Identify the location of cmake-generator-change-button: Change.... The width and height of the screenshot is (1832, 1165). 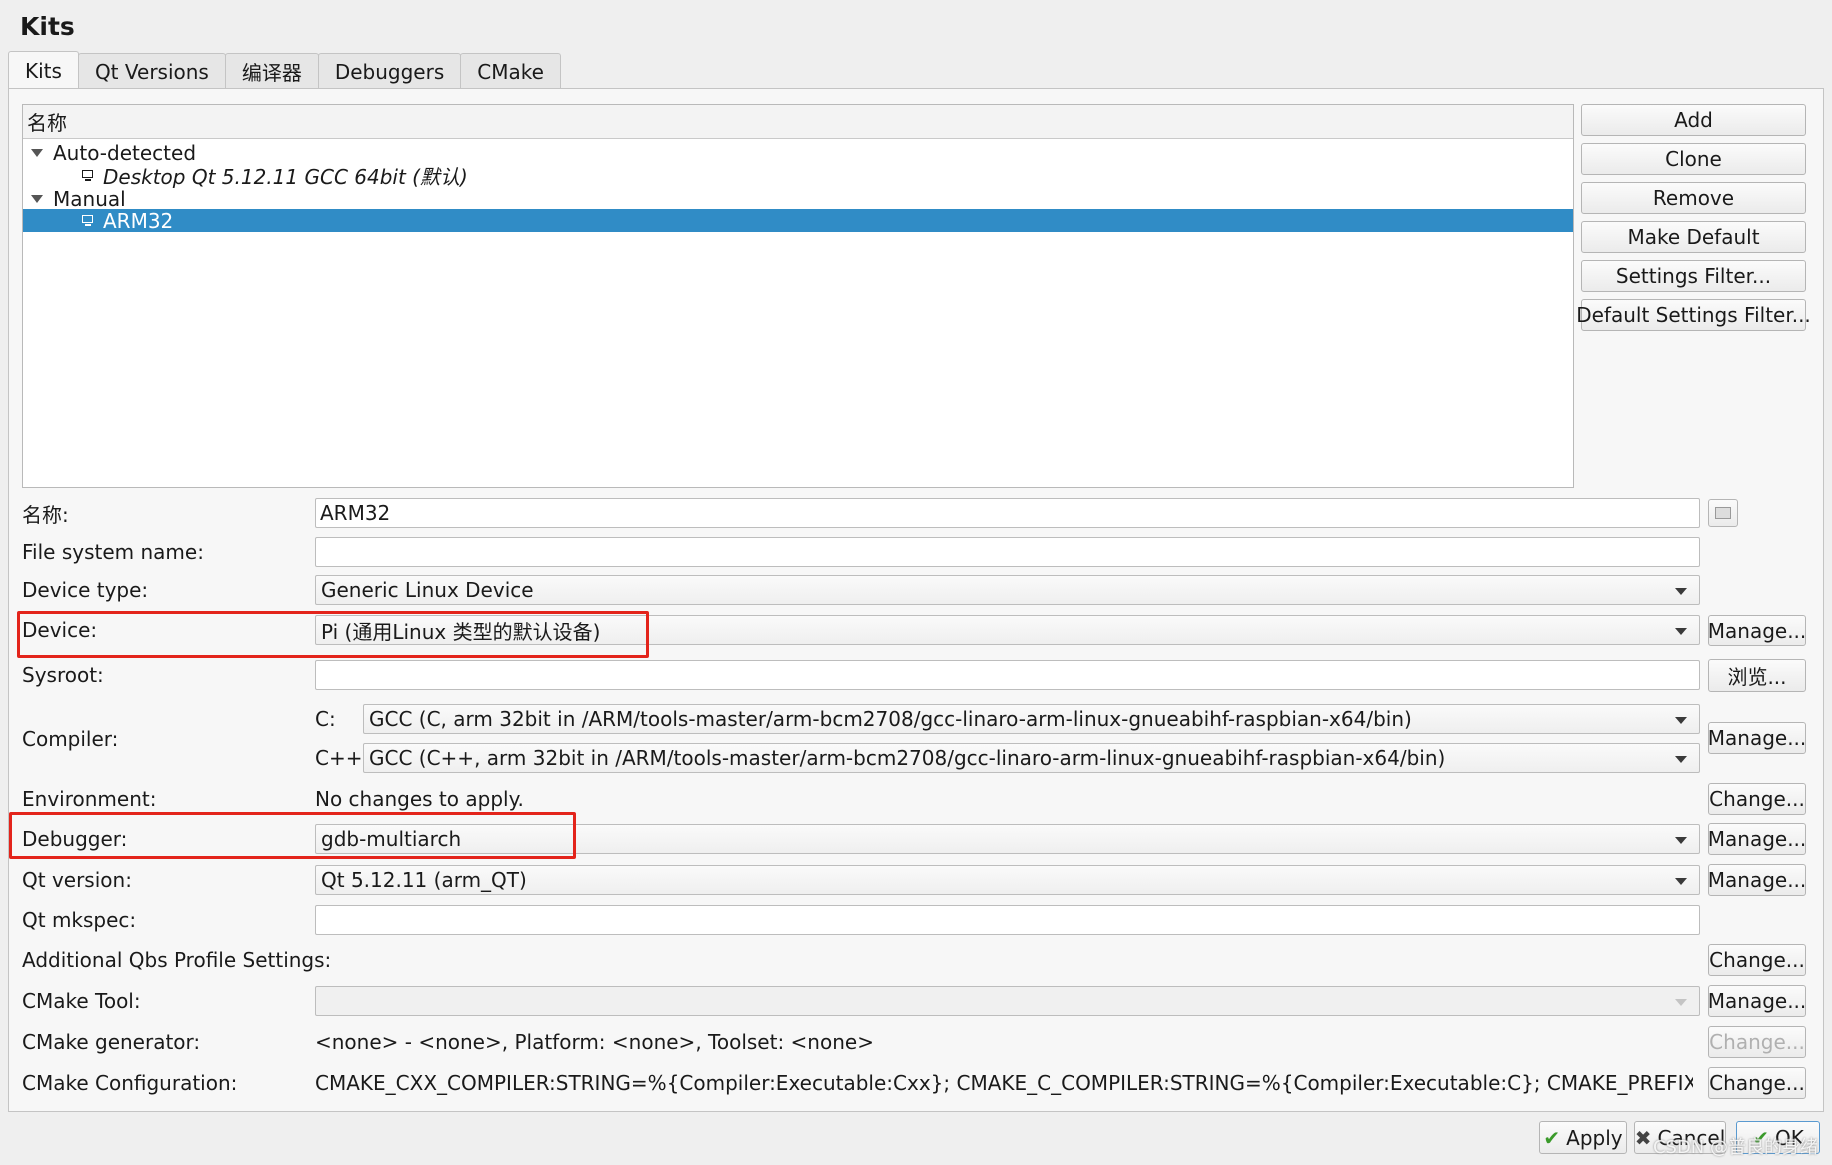
(1757, 1042).